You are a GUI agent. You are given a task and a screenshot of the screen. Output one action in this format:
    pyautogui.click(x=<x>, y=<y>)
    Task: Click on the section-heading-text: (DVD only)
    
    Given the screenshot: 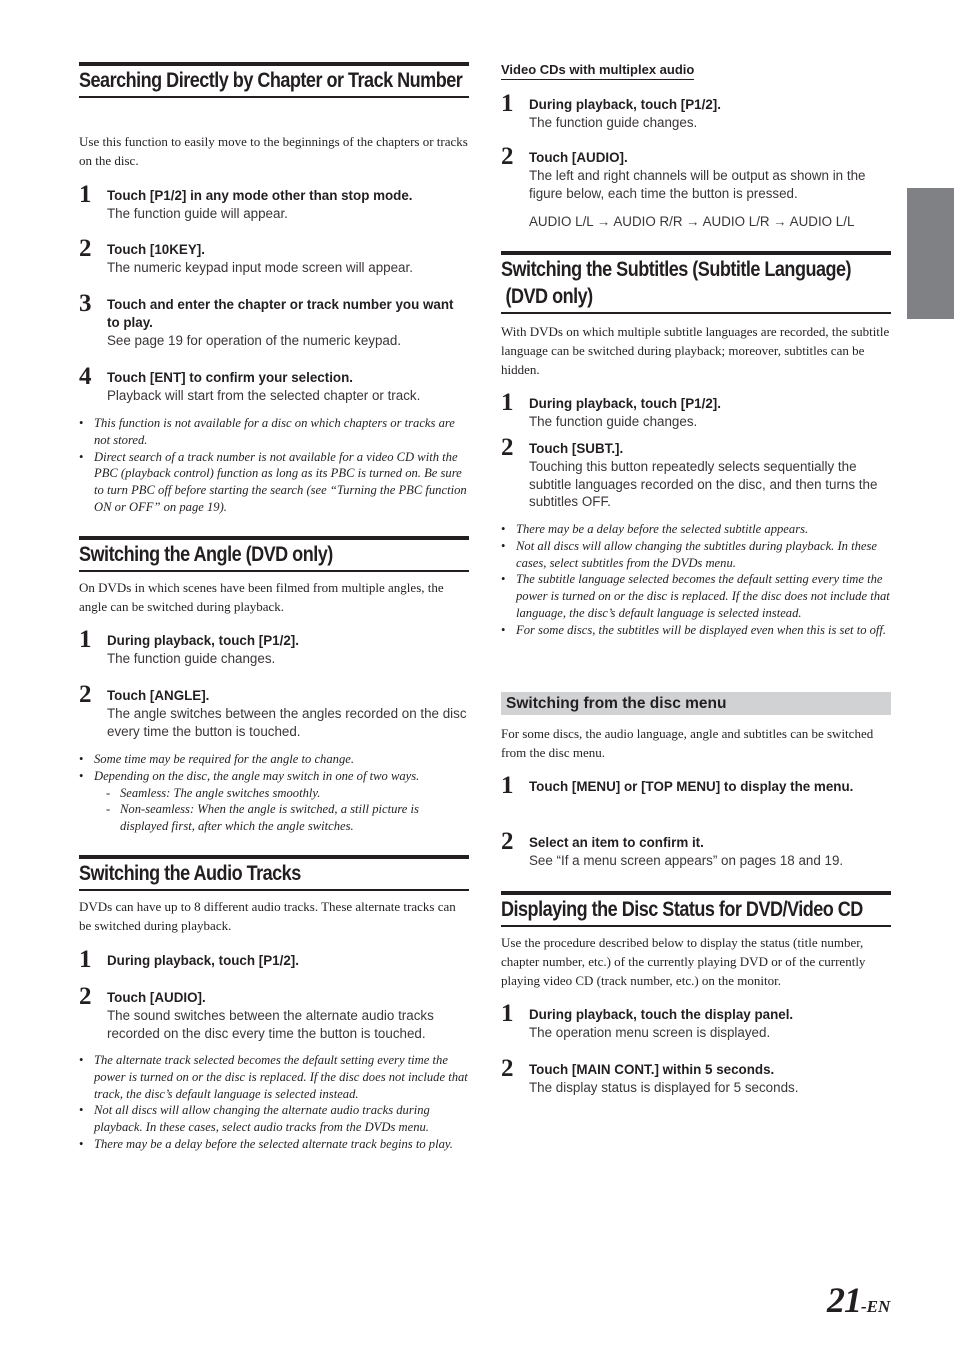 What is the action you would take?
    pyautogui.click(x=547, y=296)
    